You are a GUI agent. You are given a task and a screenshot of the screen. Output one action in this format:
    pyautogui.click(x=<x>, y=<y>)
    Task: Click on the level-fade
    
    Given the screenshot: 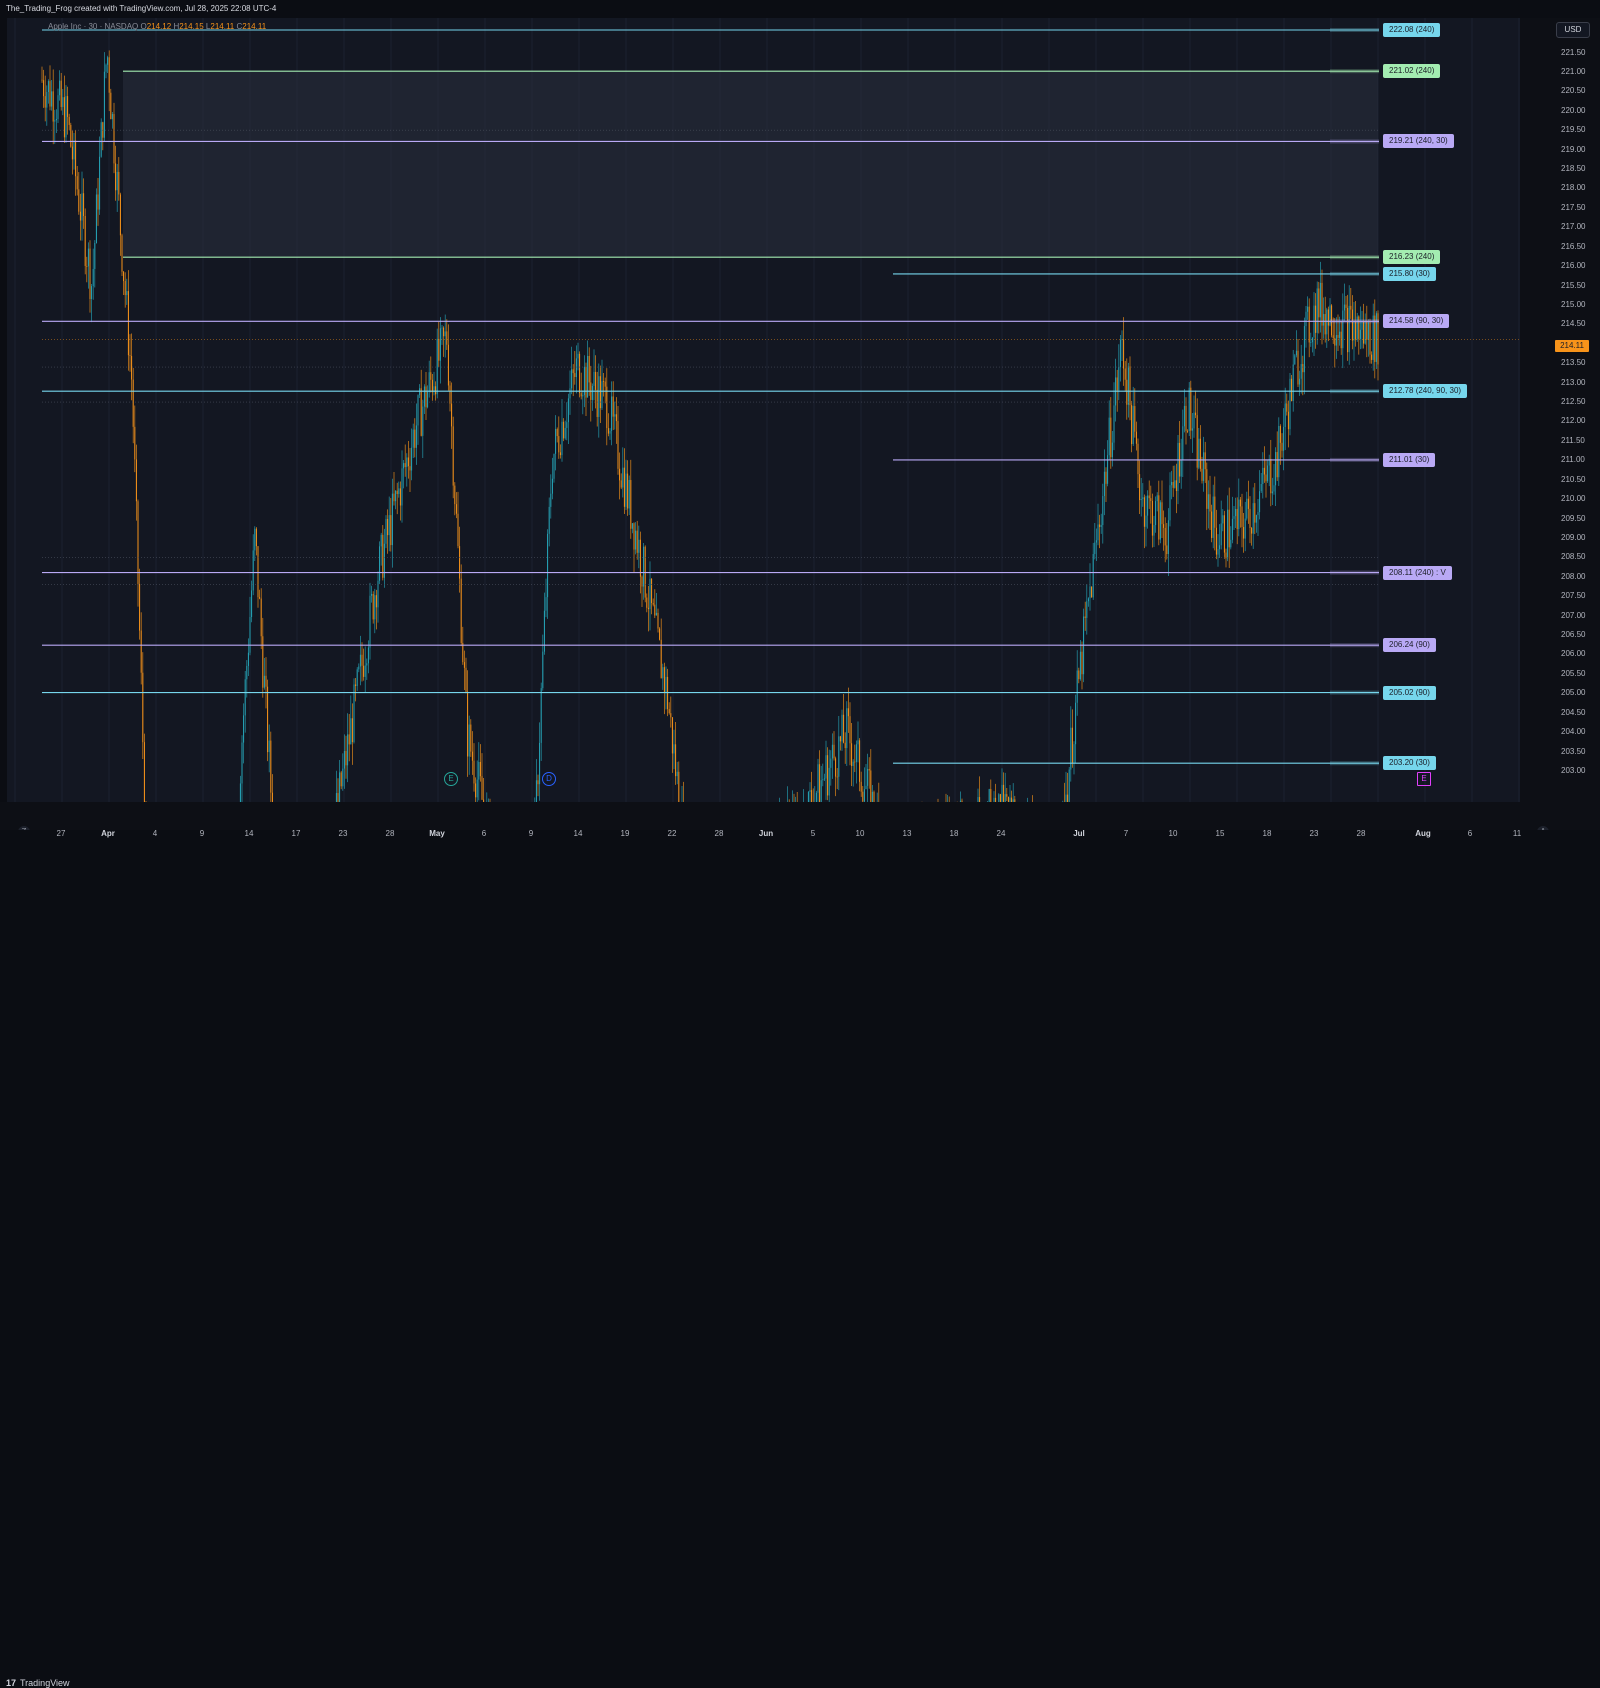 What is the action you would take?
    pyautogui.click(x=1354, y=30)
    